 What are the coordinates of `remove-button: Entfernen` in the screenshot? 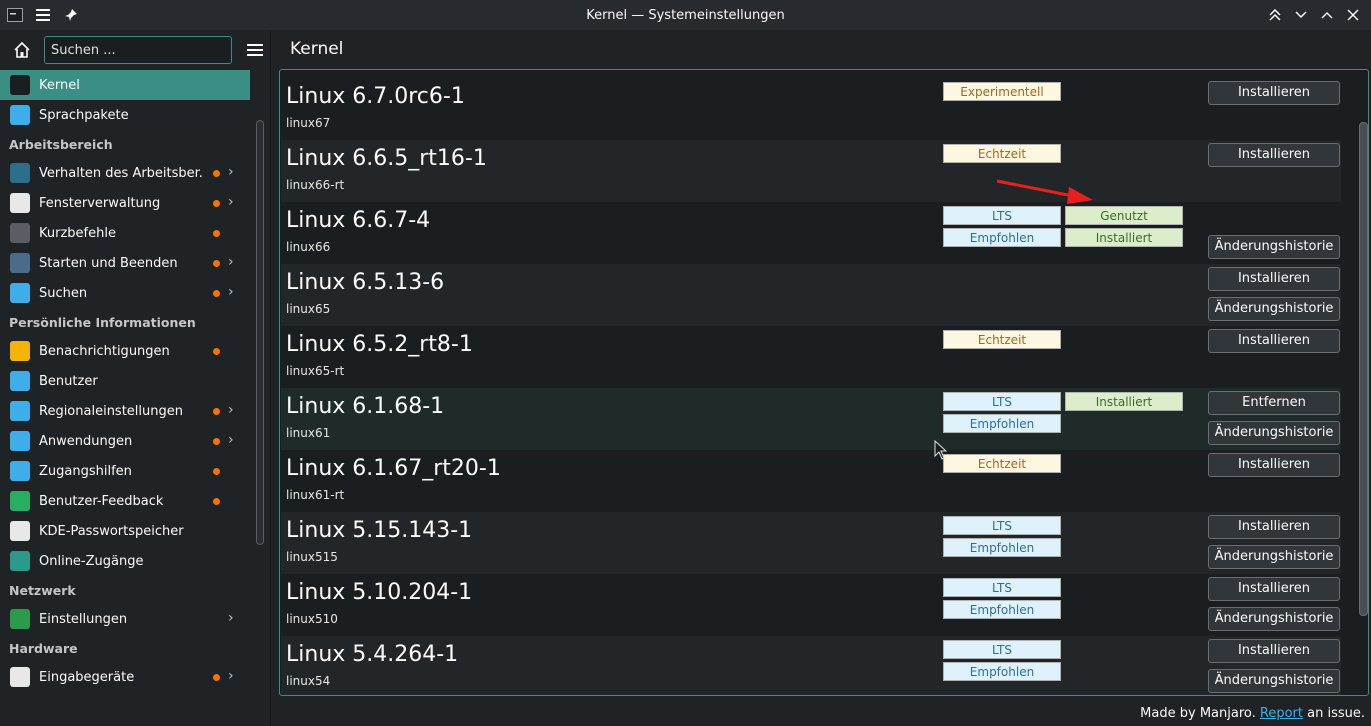 It's located at (1274, 403).